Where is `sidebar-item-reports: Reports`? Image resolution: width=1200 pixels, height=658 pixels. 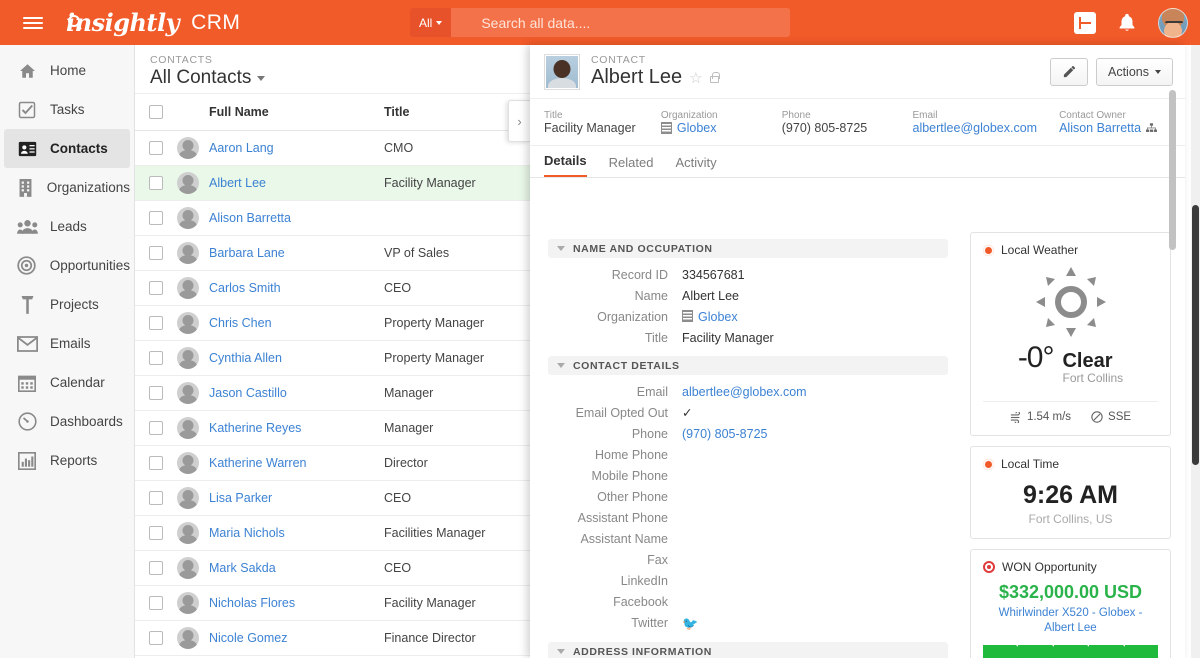 sidebar-item-reports: Reports is located at coordinates (67, 460).